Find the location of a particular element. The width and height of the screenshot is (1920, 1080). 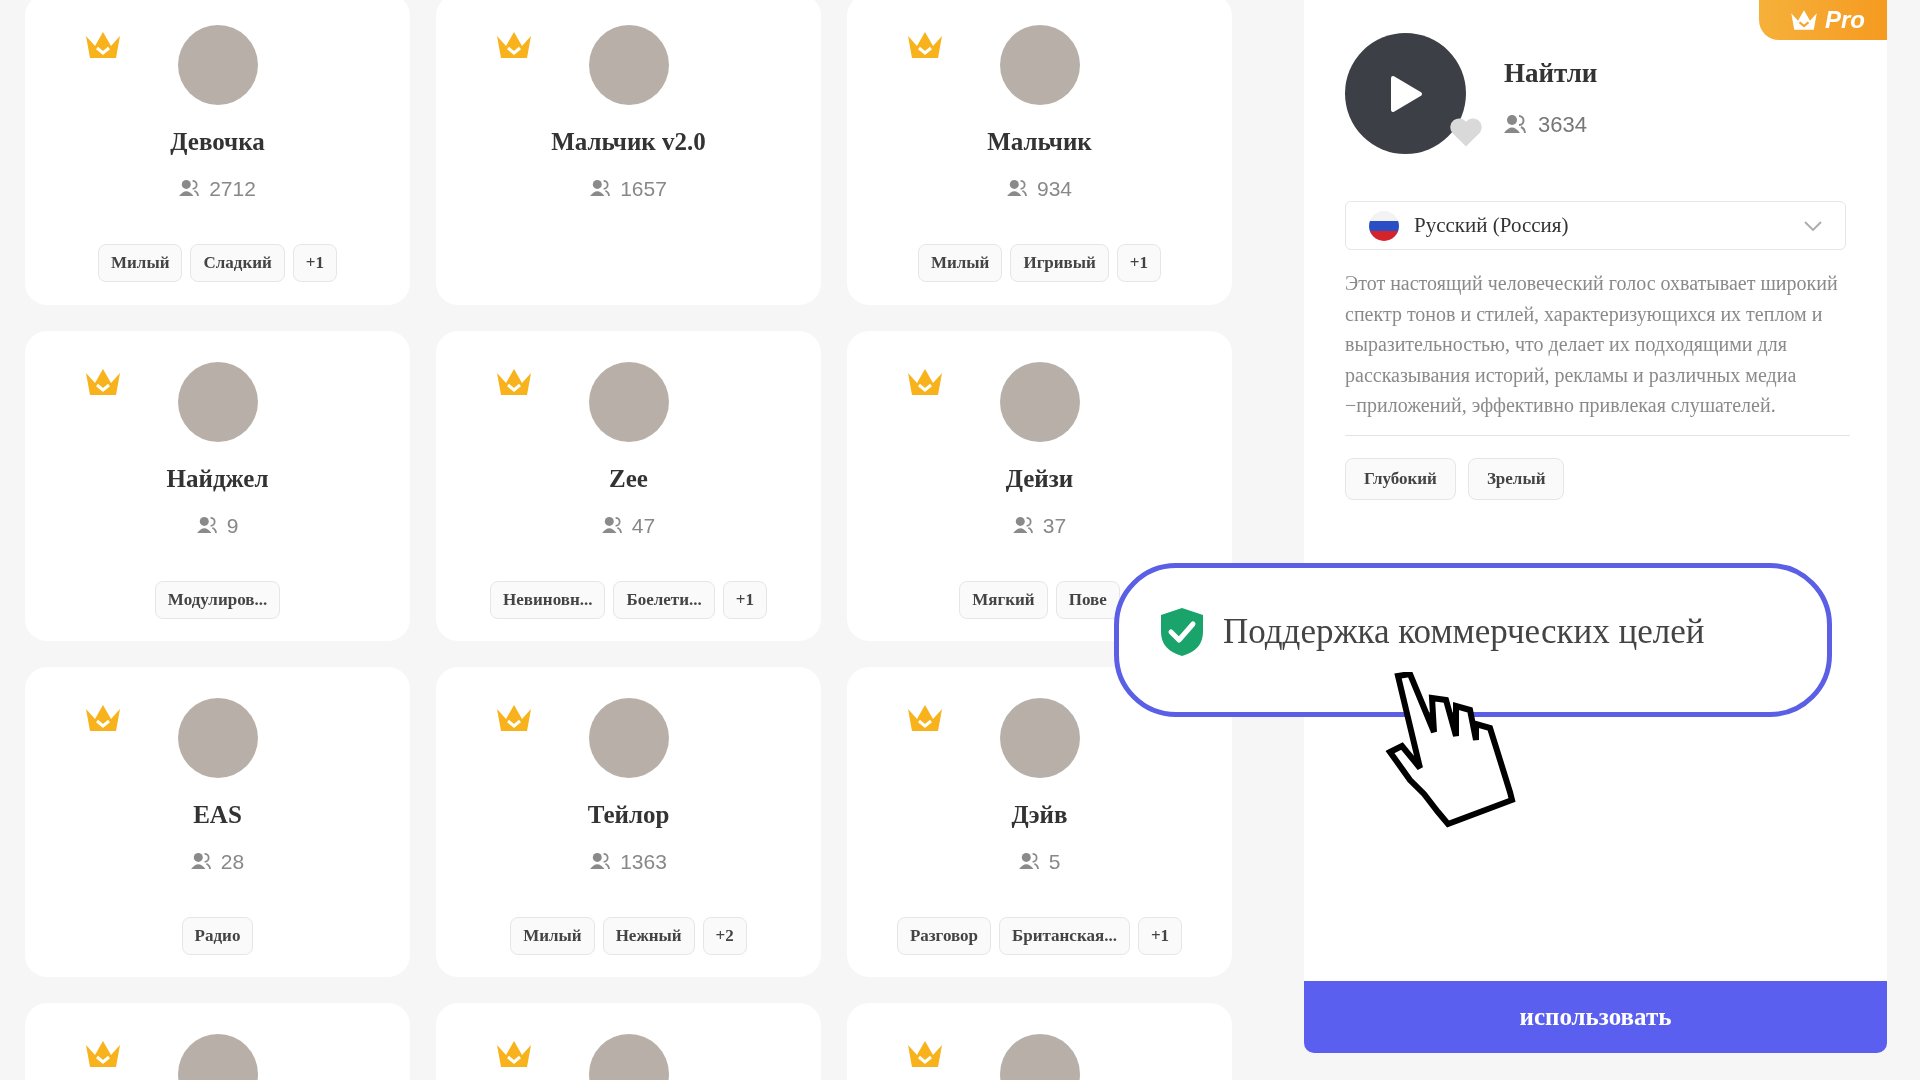

voice-card: Дэйв 5 Разговор Британская... +1 is located at coordinates (1039, 822).